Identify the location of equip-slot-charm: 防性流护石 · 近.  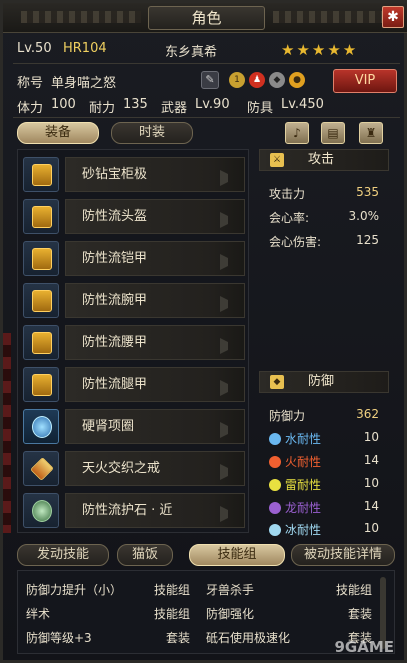
(134, 510).